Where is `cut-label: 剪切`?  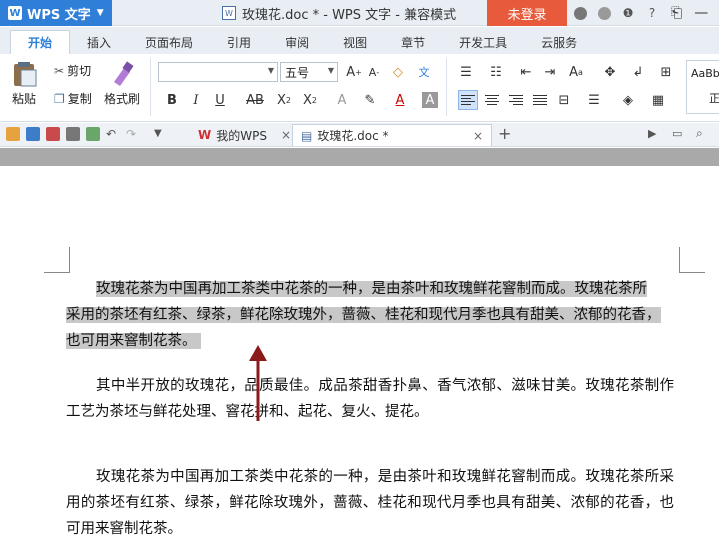 cut-label: 剪切 is located at coordinates (79, 71).